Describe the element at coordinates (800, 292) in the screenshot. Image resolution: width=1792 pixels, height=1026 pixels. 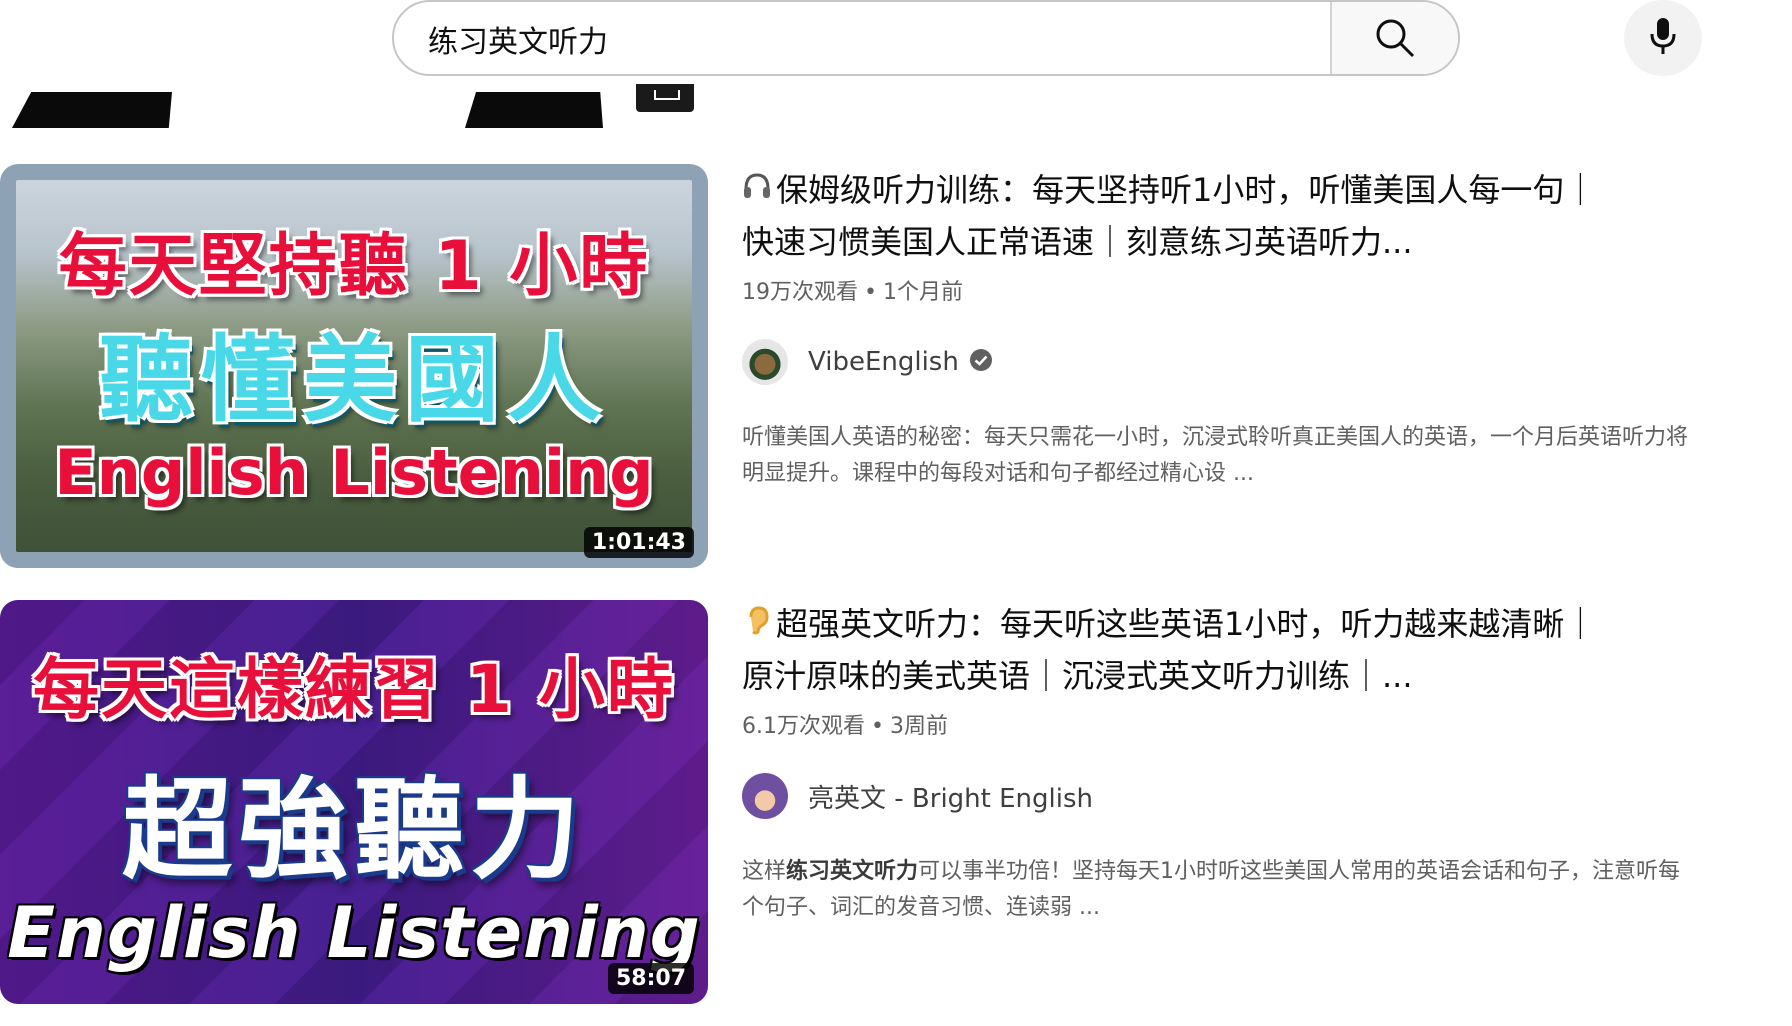
I see `view-count: 19万次观看` at that location.